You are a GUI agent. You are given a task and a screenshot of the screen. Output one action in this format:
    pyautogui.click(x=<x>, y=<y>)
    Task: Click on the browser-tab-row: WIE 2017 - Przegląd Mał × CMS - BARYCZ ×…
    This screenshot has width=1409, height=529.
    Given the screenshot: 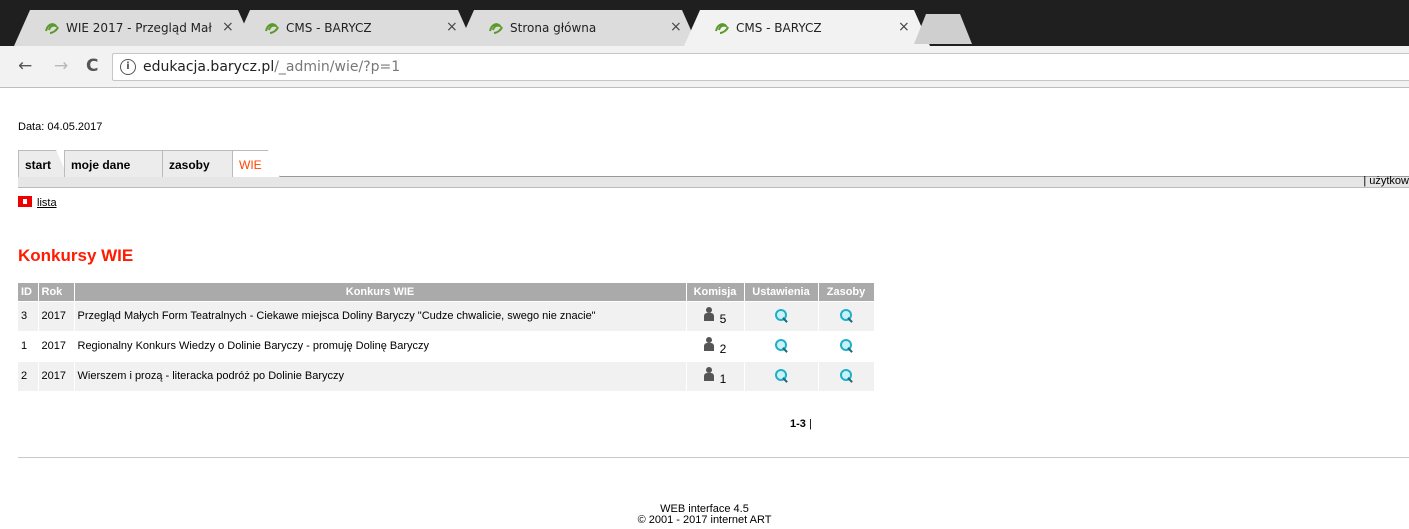 What is the action you would take?
    pyautogui.click(x=704, y=23)
    